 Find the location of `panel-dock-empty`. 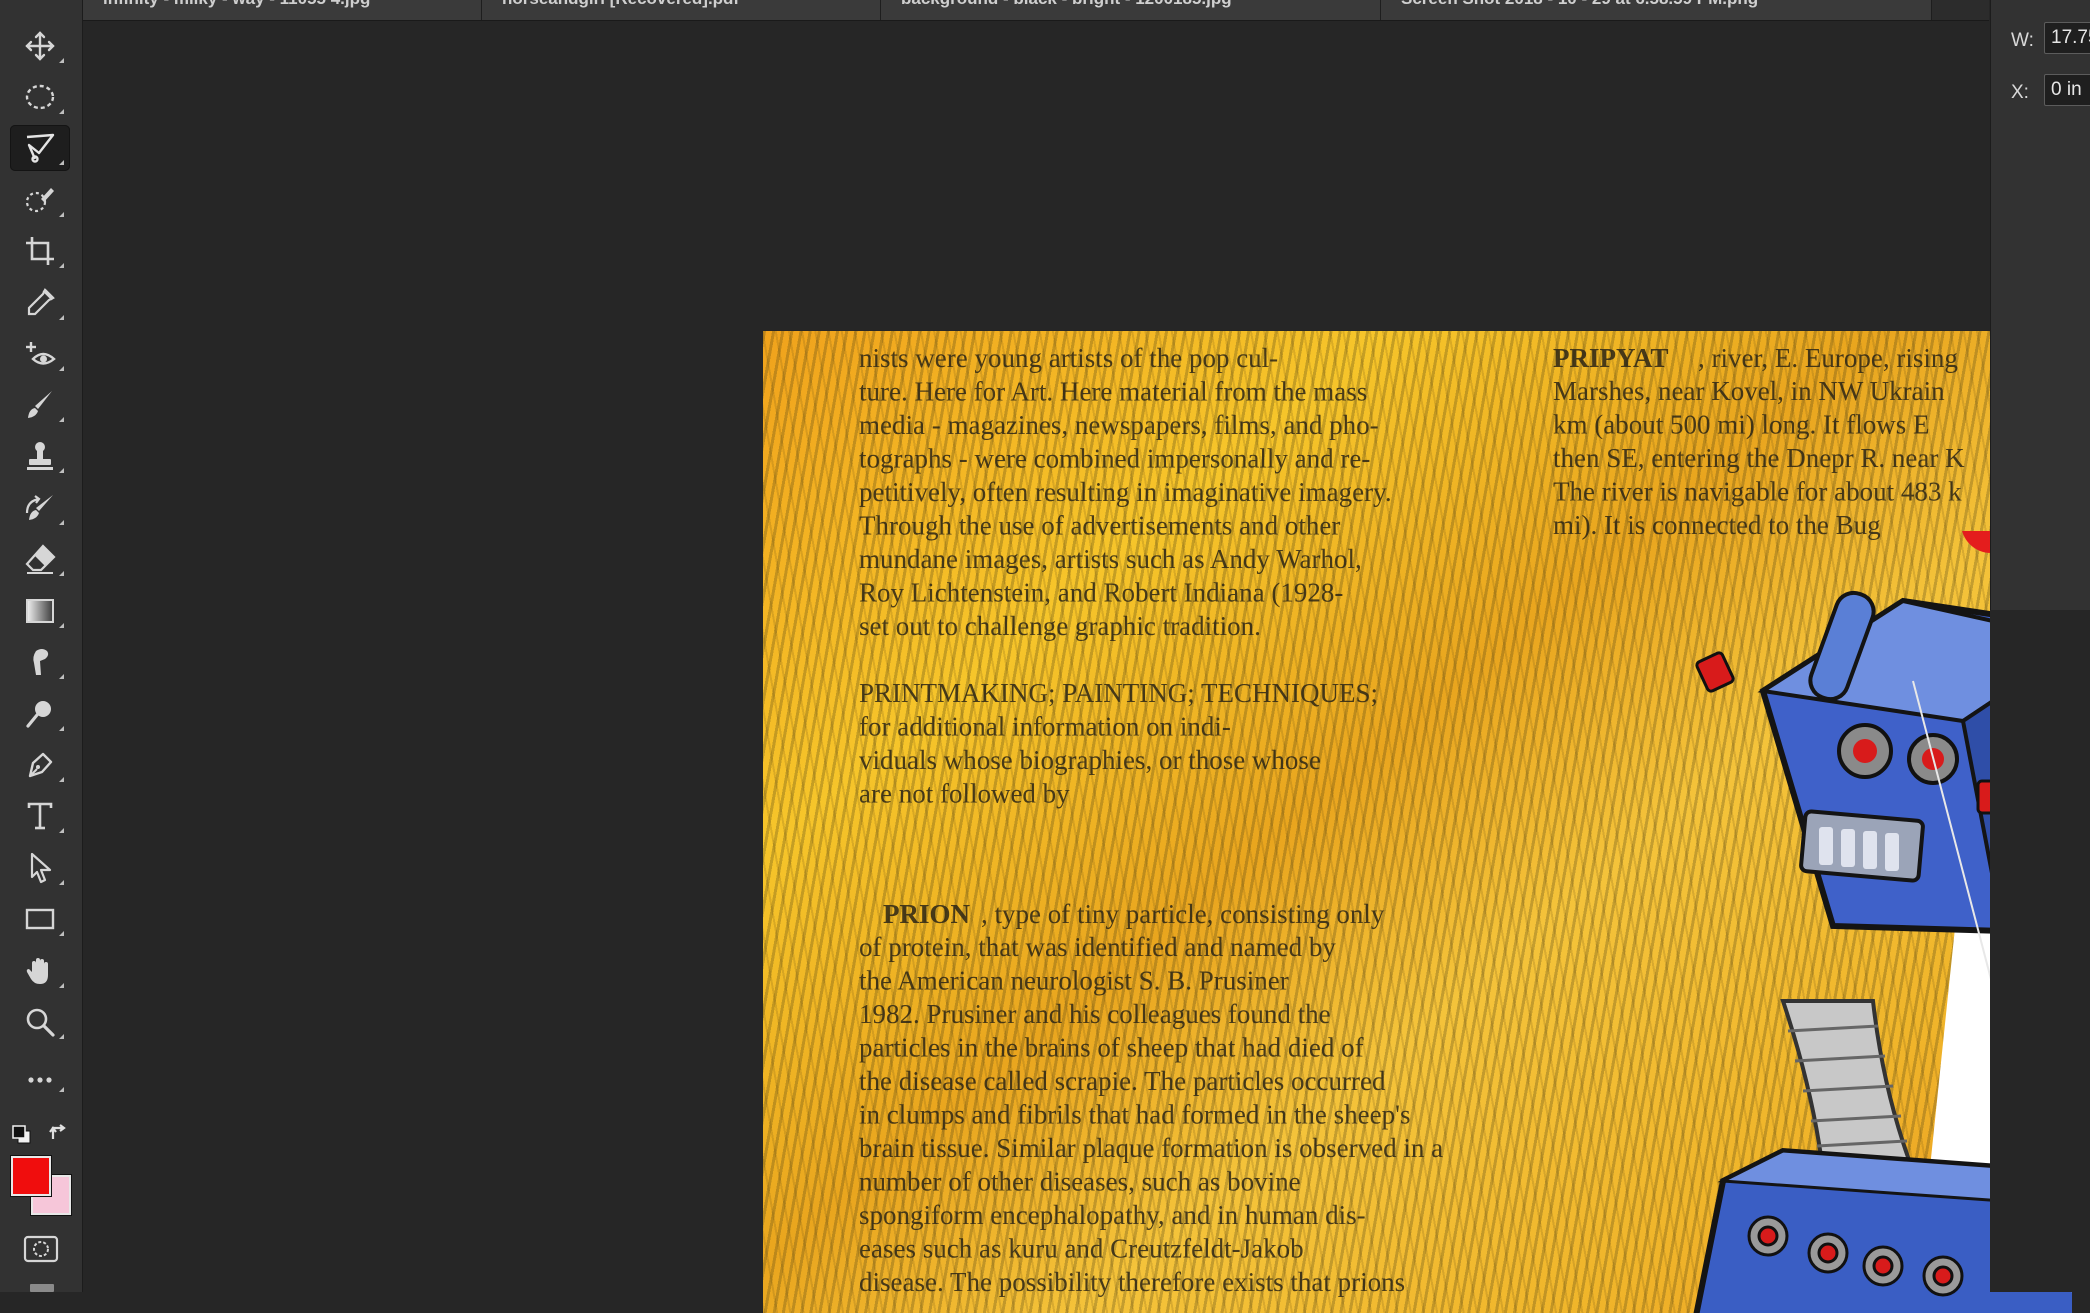

panel-dock-empty is located at coordinates (2040, 951).